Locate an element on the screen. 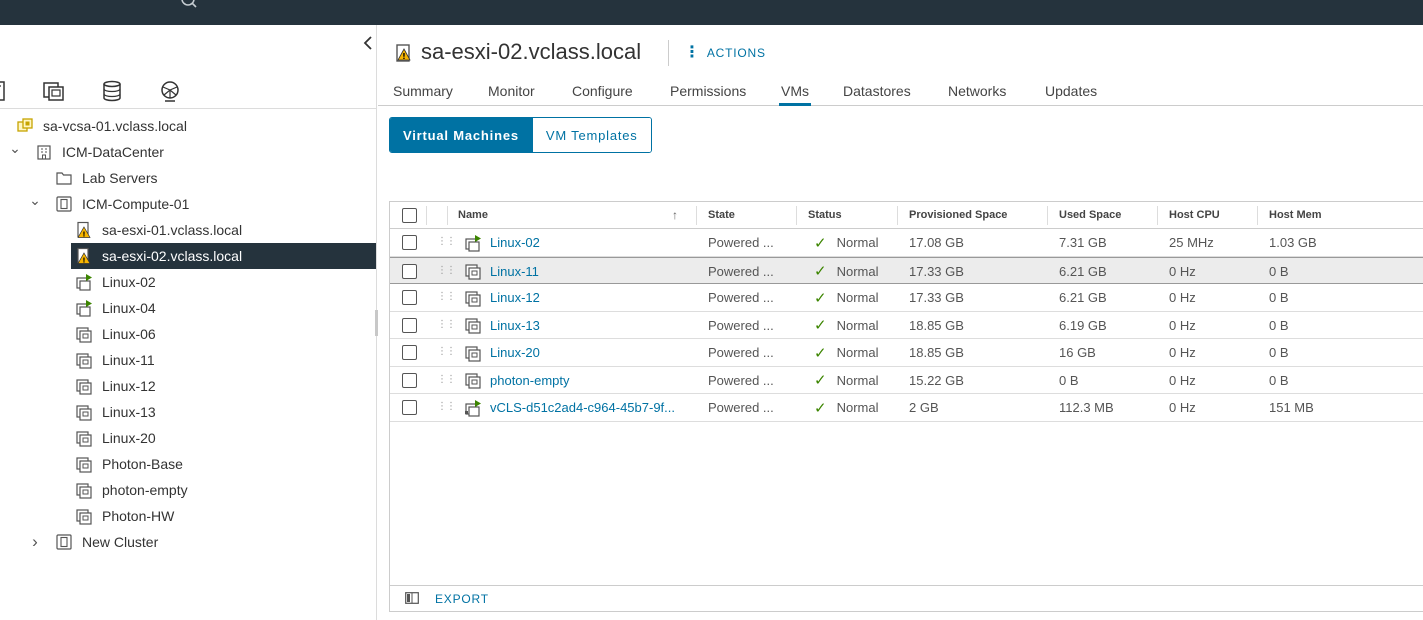 The image size is (1423, 620). vm-name-link: Linux-02 is located at coordinates (515, 242).